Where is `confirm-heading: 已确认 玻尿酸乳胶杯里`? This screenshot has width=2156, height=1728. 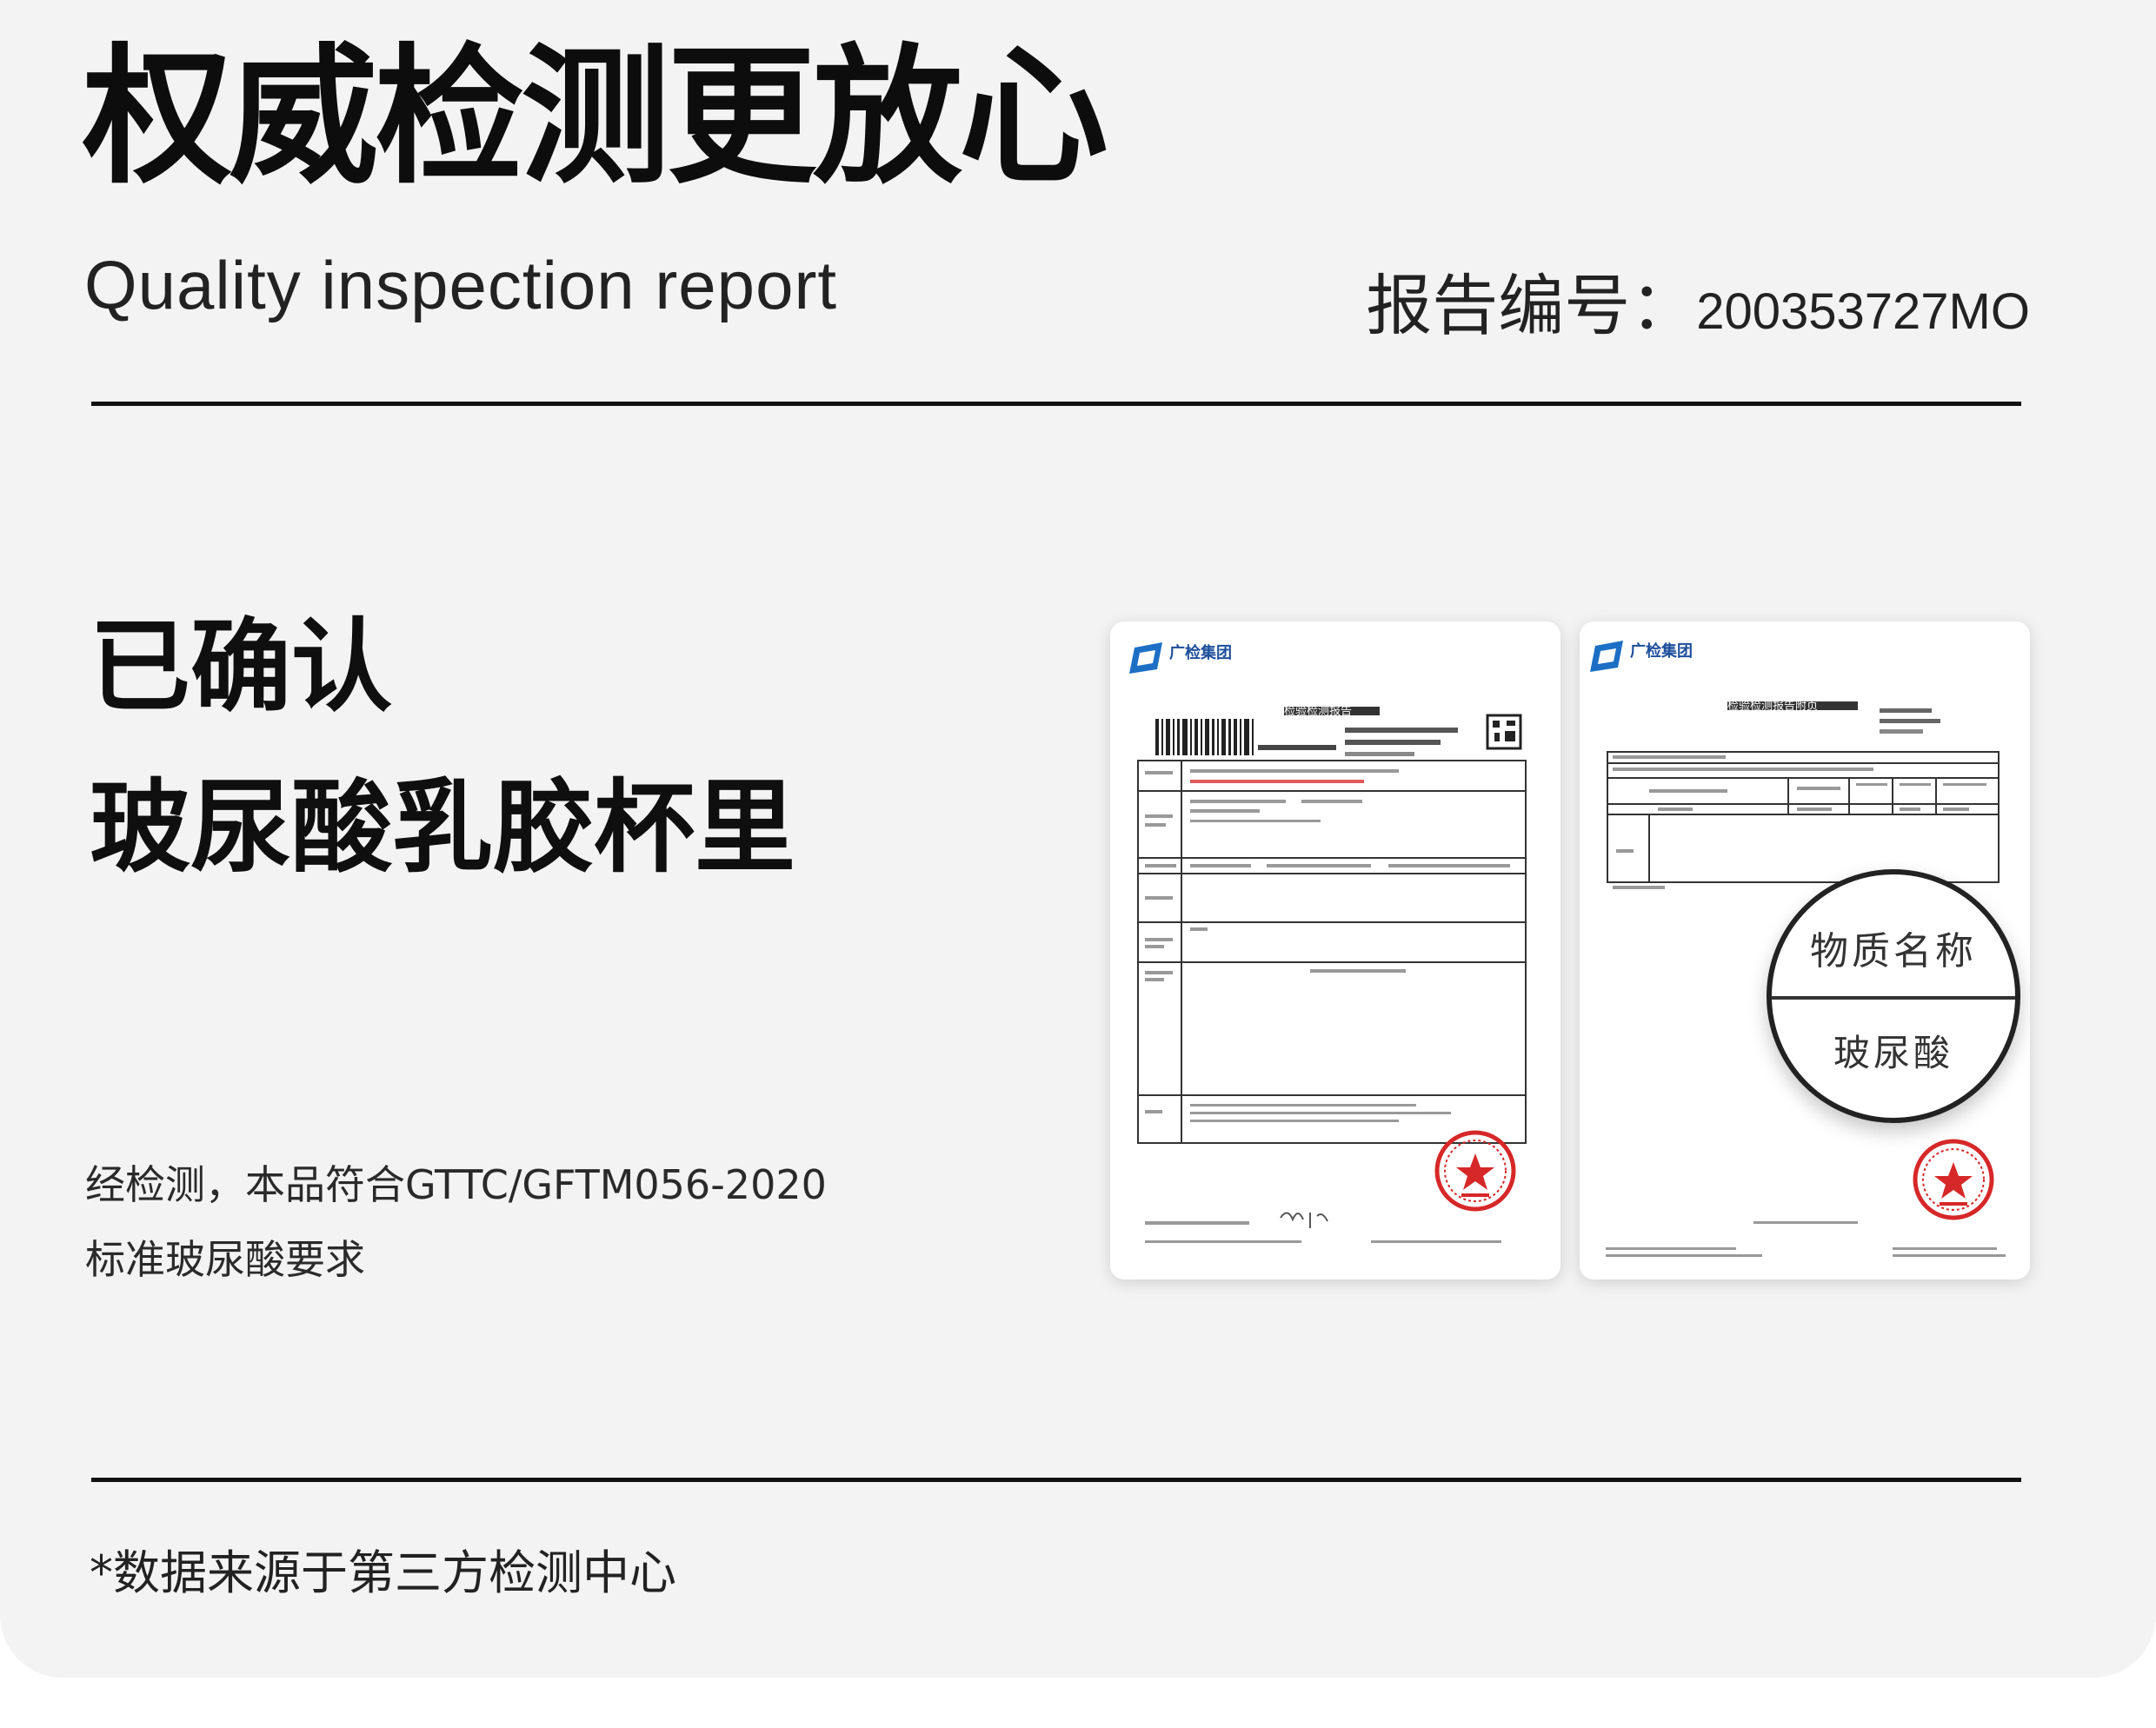 confirm-heading: 已确认 玻尿酸乳胶杯里 is located at coordinates (443, 748).